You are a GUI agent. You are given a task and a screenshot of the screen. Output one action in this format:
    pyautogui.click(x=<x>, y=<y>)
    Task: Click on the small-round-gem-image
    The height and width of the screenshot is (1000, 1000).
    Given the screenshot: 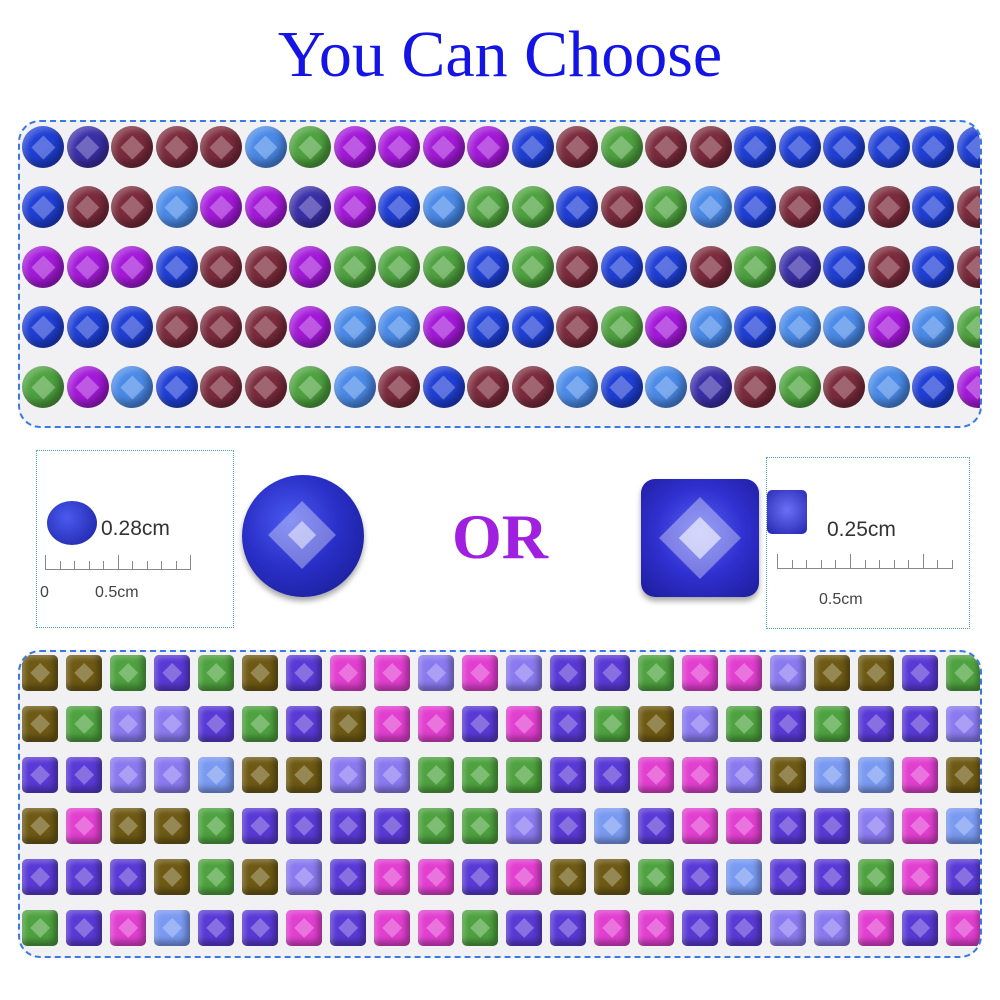 What is the action you would take?
    pyautogui.click(x=72, y=523)
    